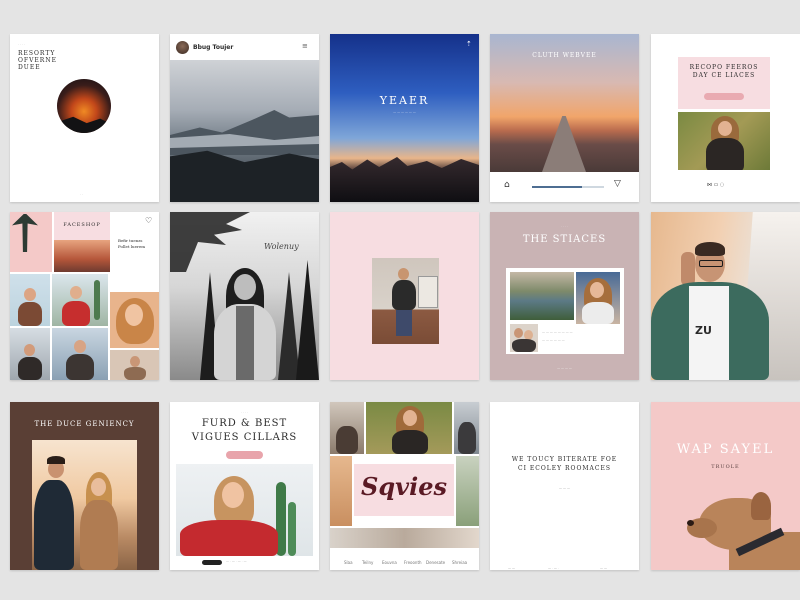 This screenshot has height=600, width=800. Describe the element at coordinates (711, 263) in the screenshot. I see `glasses-icon` at that location.